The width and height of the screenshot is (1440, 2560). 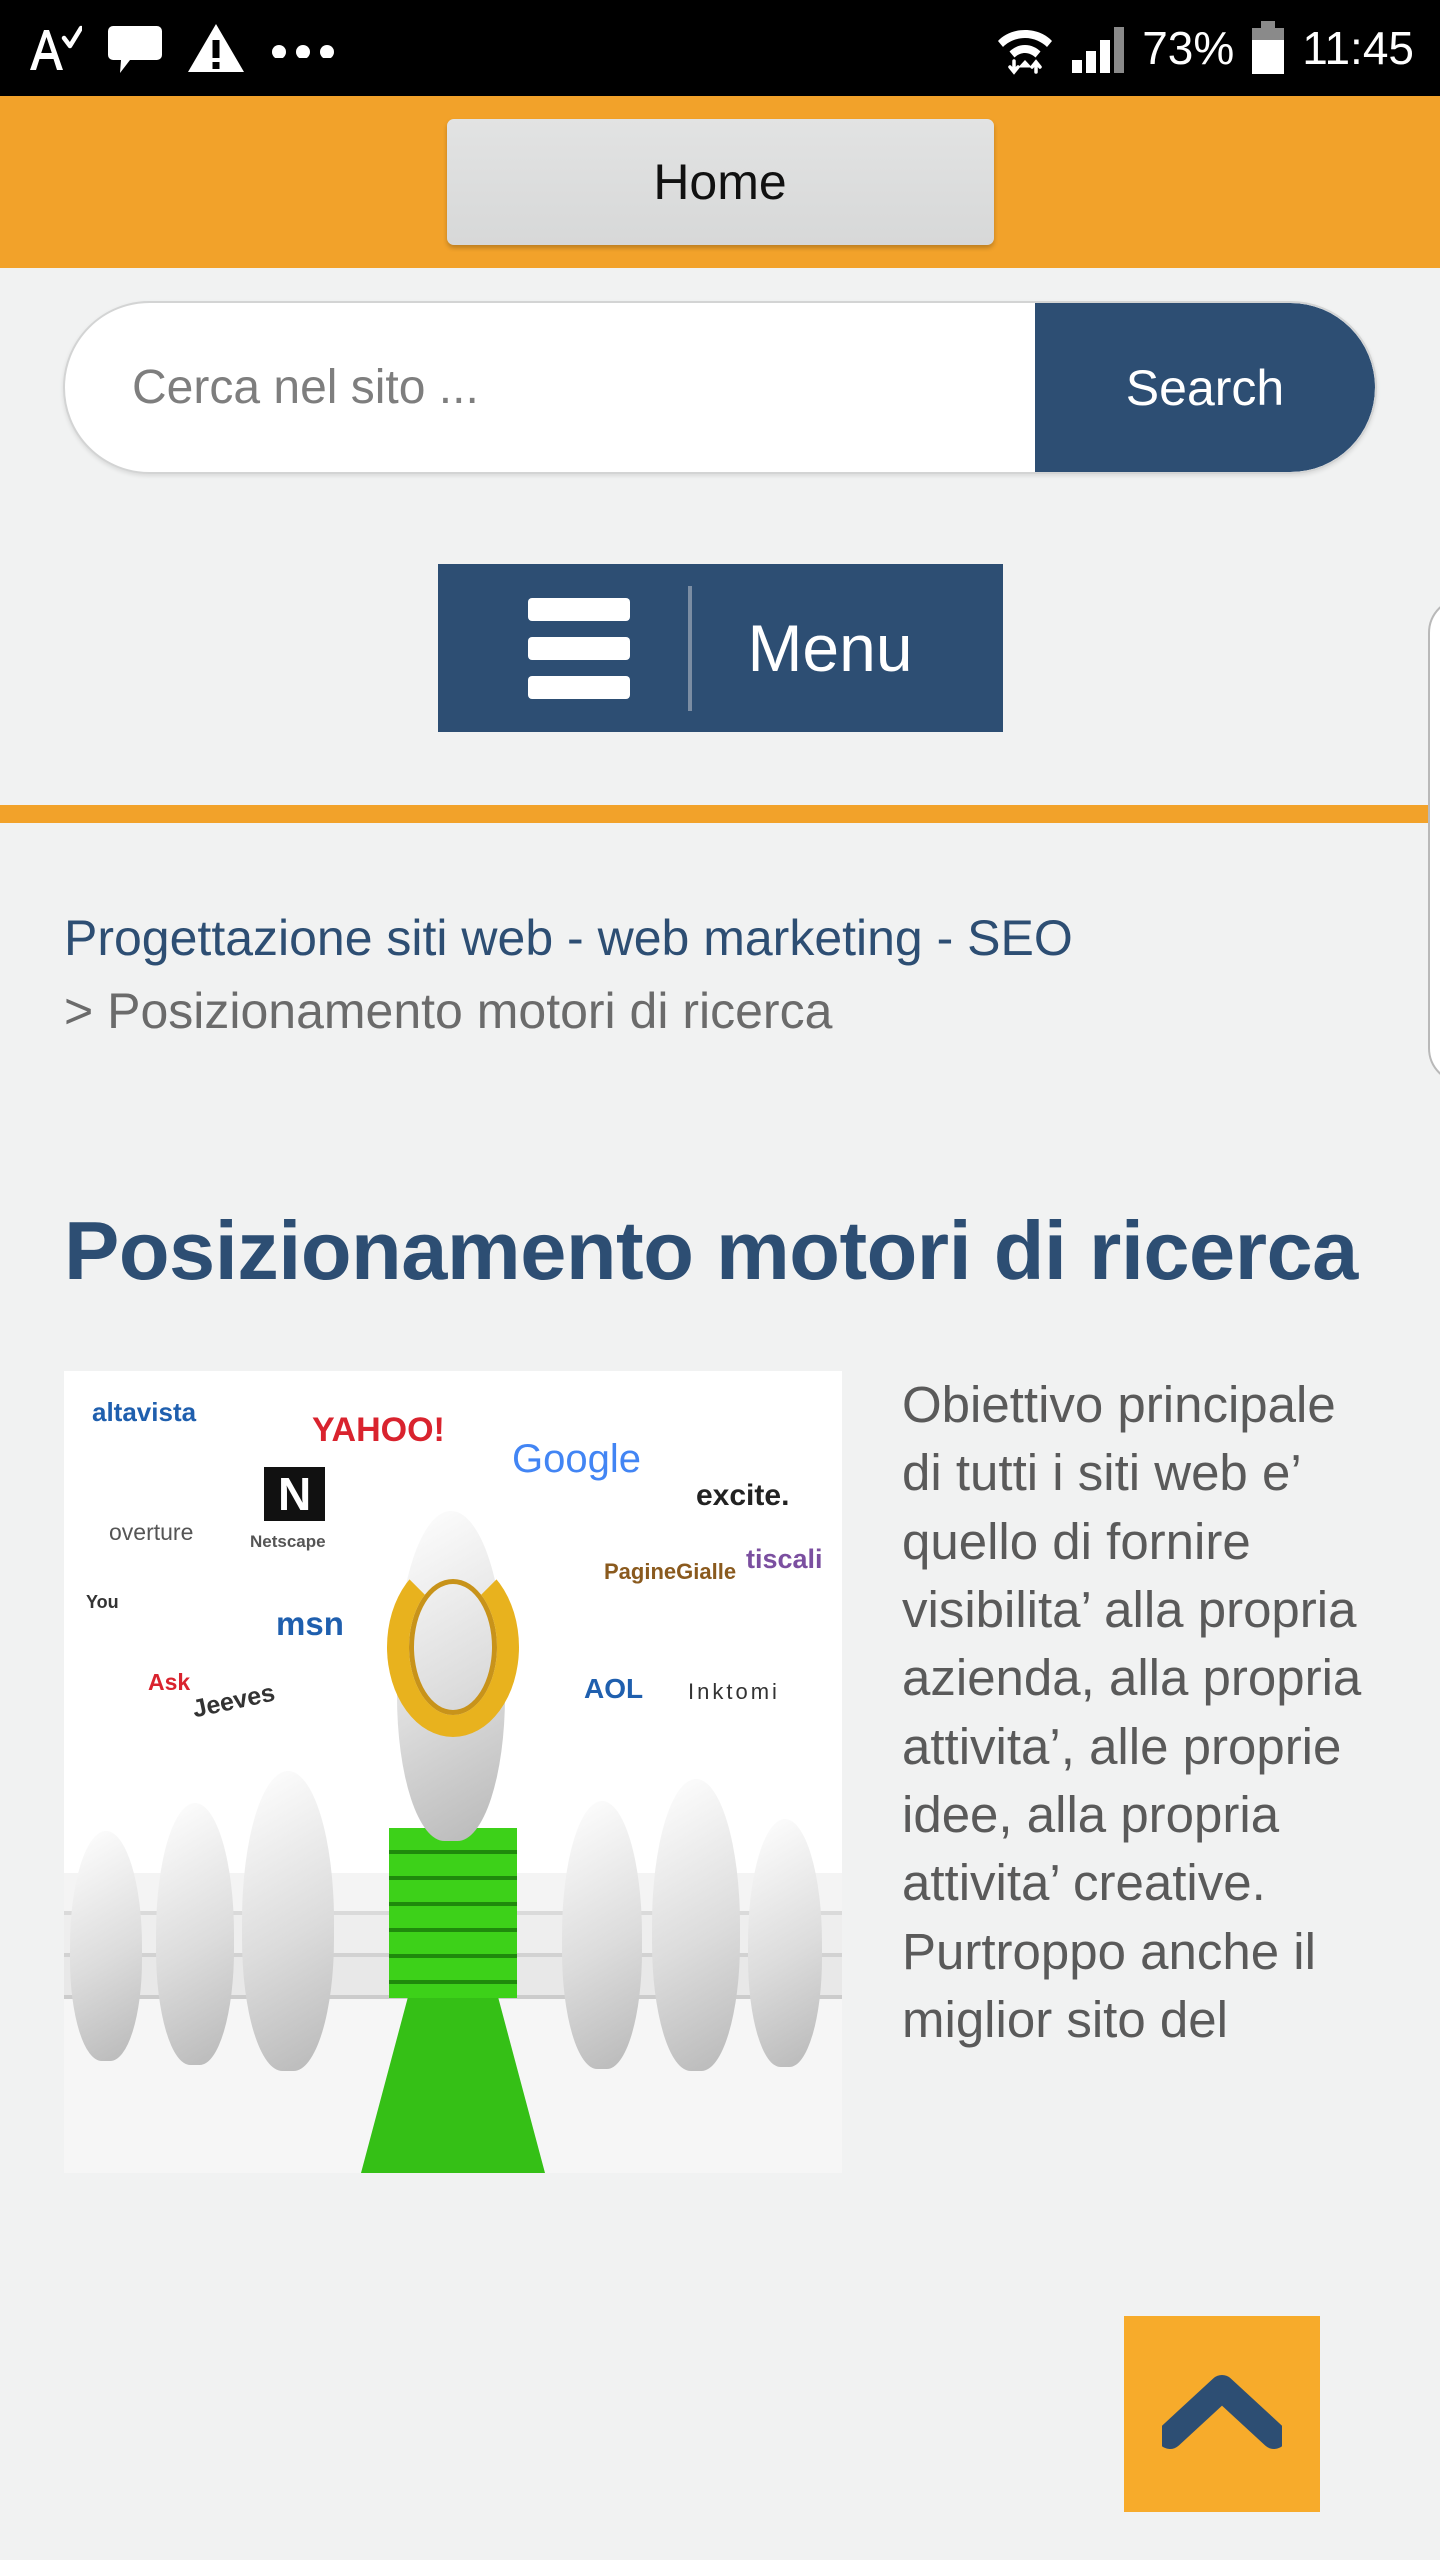 What do you see at coordinates (448, 1011) in the screenshot?
I see `breadcrumb-current-page: > Posizionamento motori di ricerca` at bounding box center [448, 1011].